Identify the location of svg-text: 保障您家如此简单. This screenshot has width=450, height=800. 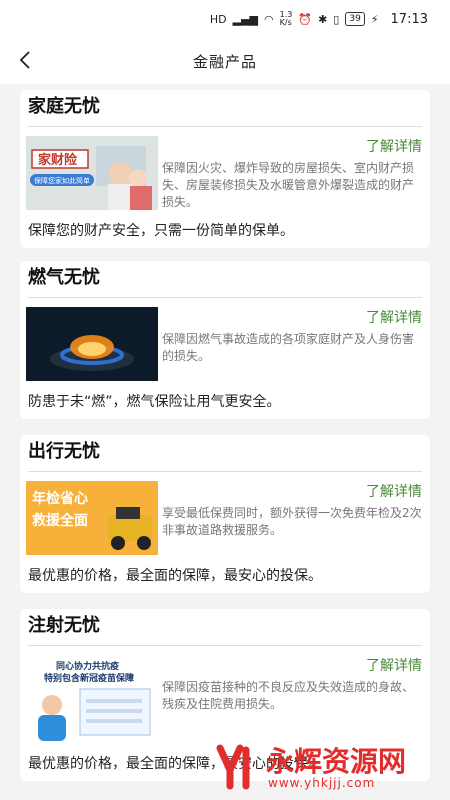
(62, 180).